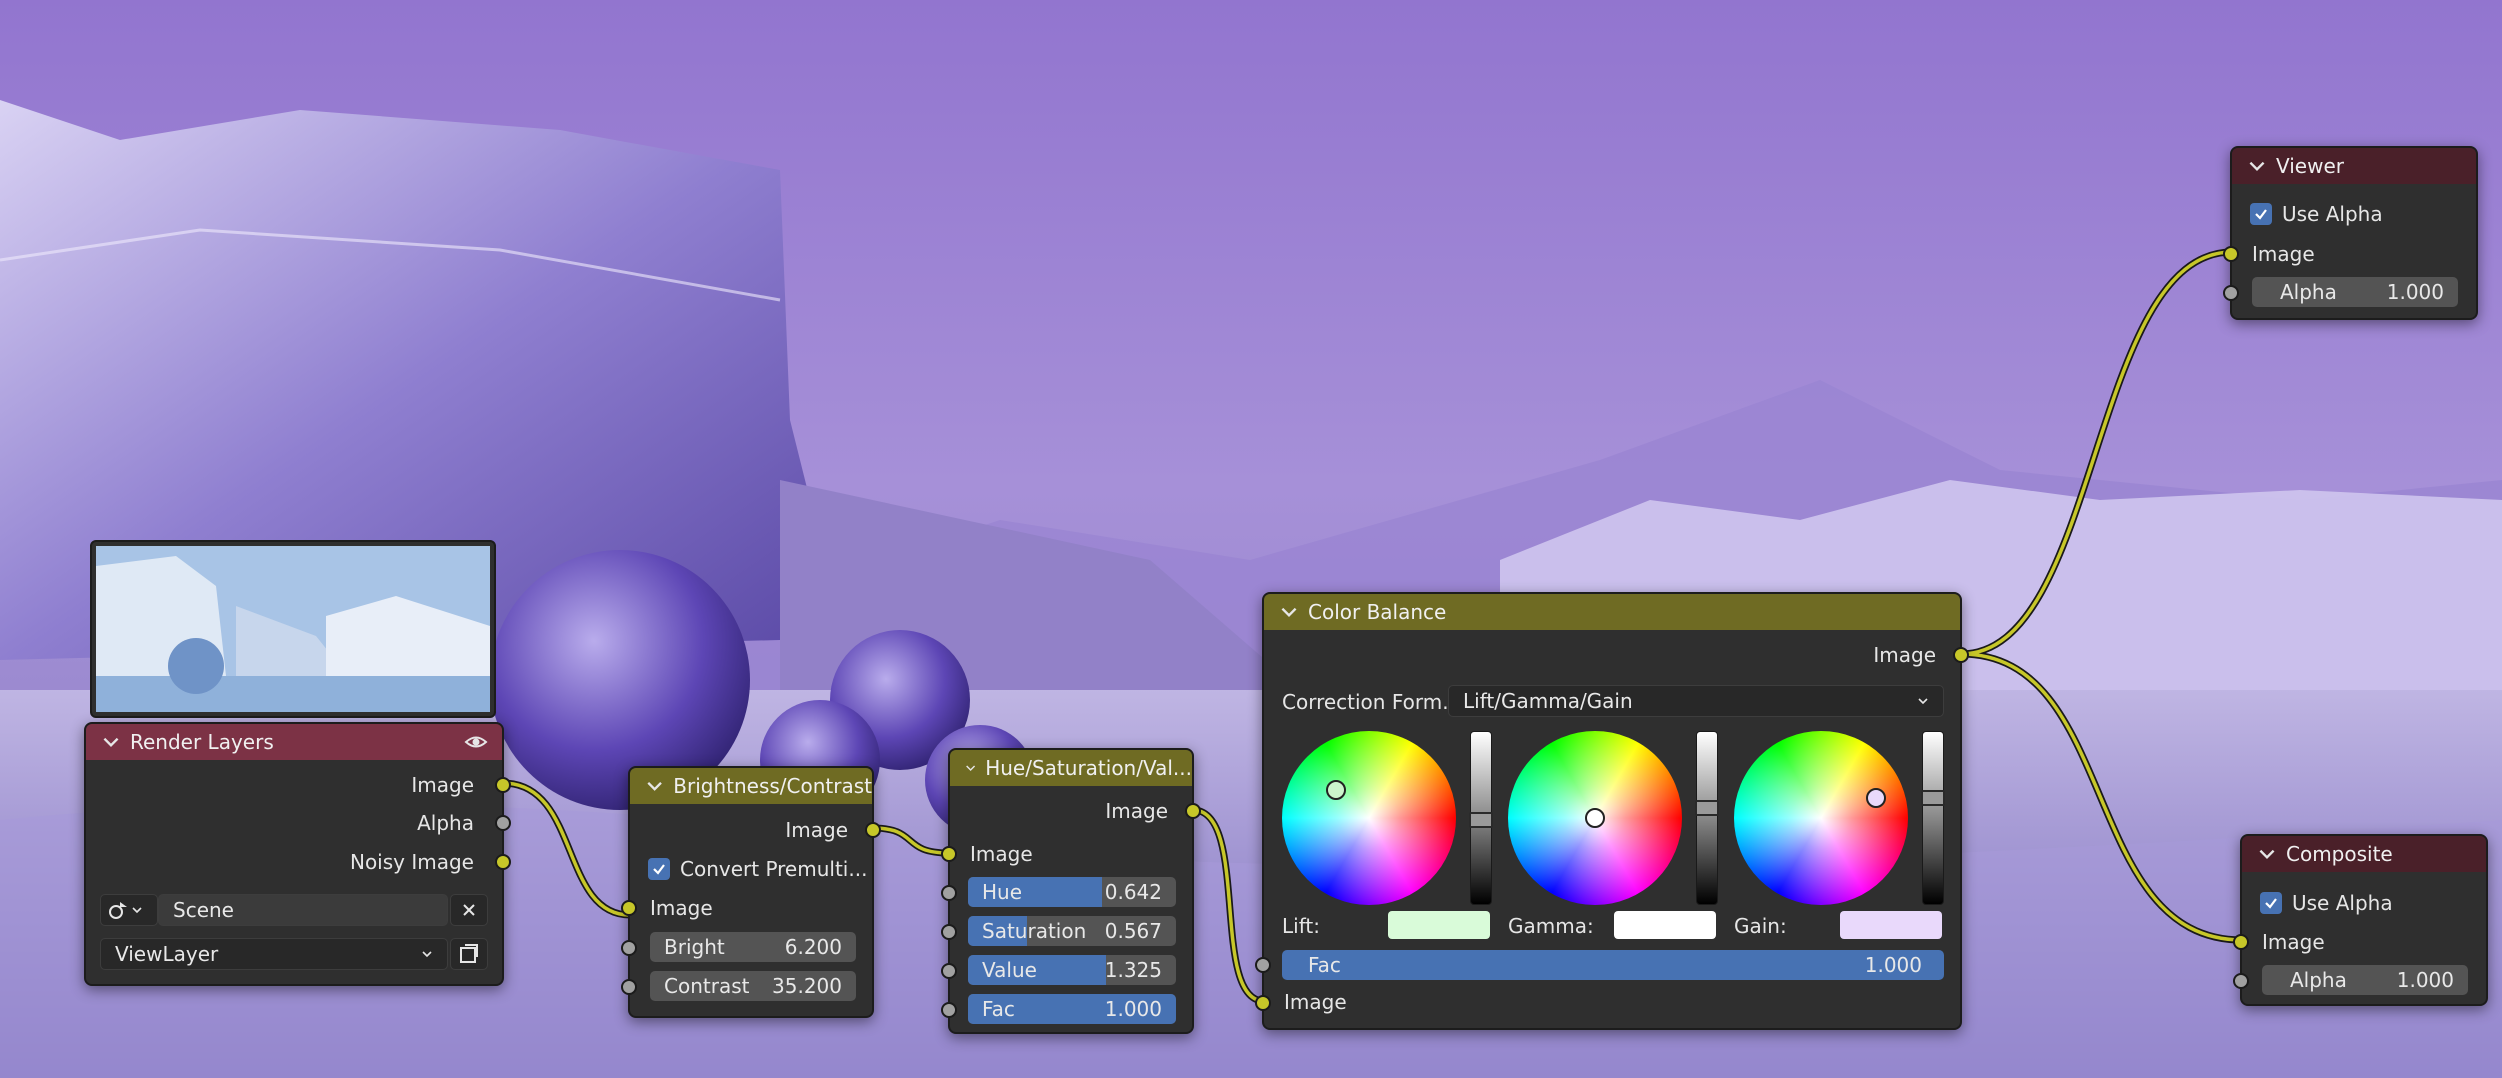 Image resolution: width=2502 pixels, height=1078 pixels. I want to click on bright-field: Bright 6.200, so click(753, 947).